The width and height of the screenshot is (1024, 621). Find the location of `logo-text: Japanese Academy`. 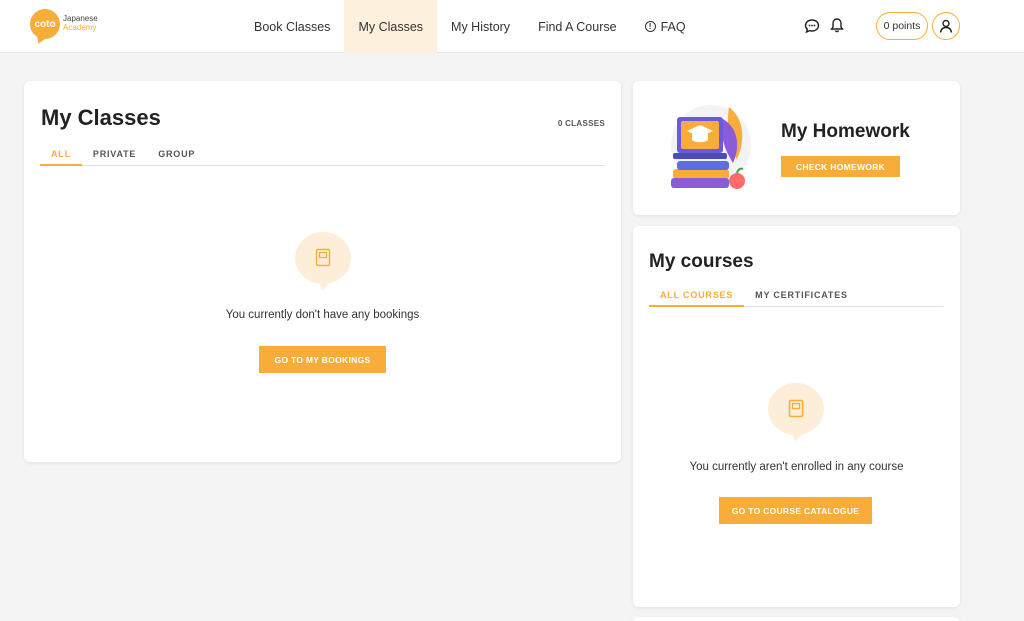

logo-text: Japanese Academy is located at coordinates (80, 23).